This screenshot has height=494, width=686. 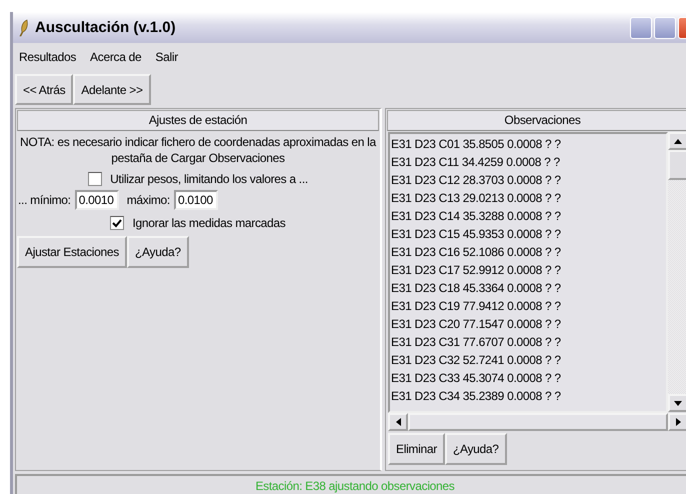 I want to click on panel-header: Observaciones, so click(x=536, y=120).